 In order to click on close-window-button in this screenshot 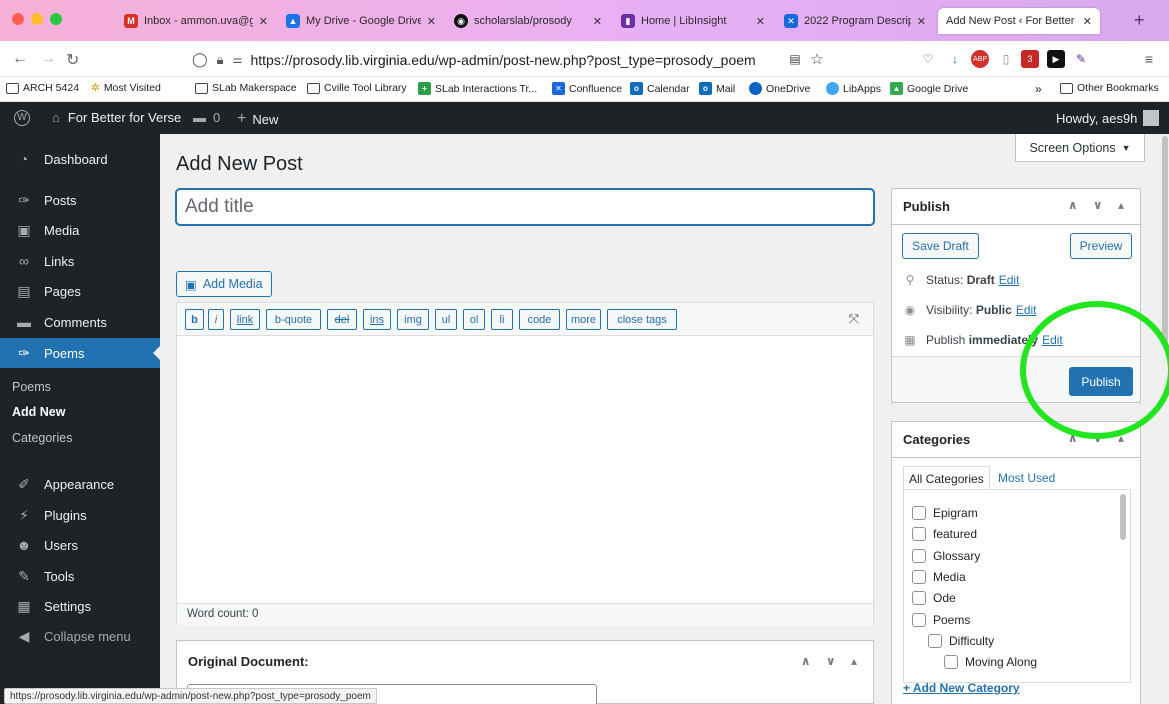, I will do `click(18, 19)`.